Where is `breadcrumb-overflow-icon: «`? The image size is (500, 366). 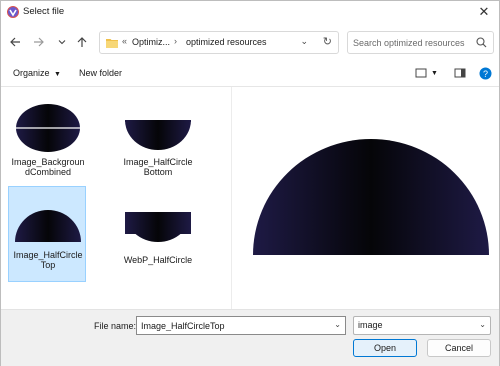
breadcrumb-overflow-icon: « is located at coordinates (124, 41).